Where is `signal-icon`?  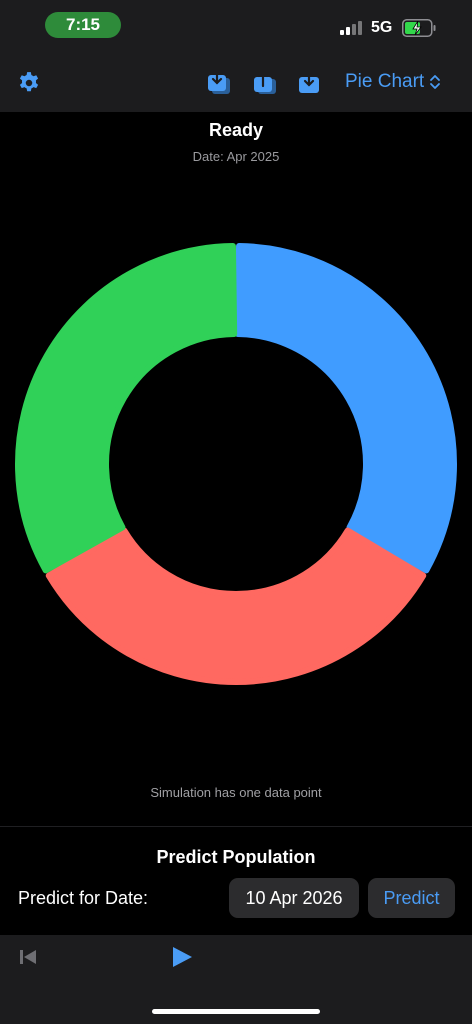 signal-icon is located at coordinates (352, 28).